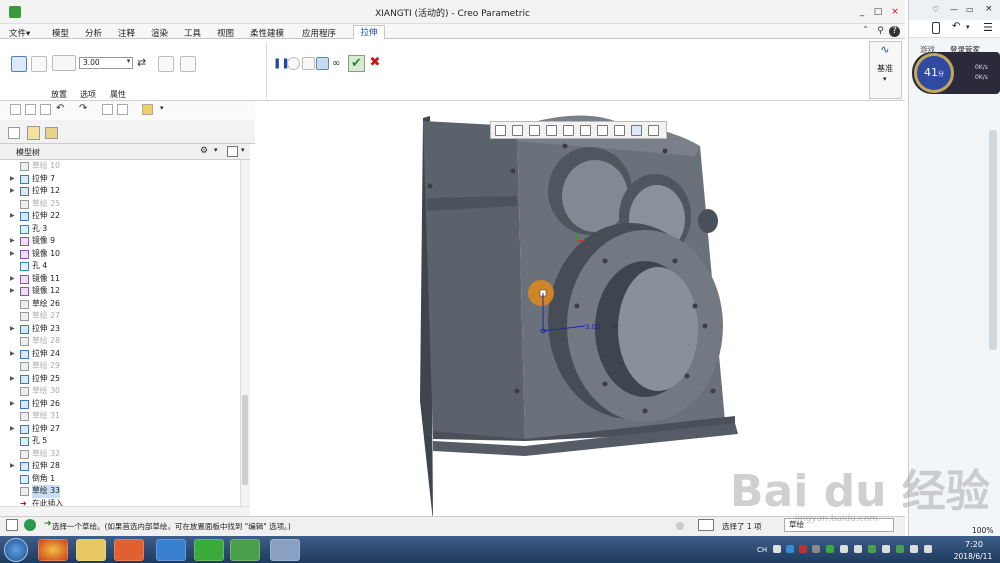 The width and height of the screenshot is (1000, 563). What do you see at coordinates (119, 291) in the screenshot?
I see `tree-row: ▶ 镜像 12` at bounding box center [119, 291].